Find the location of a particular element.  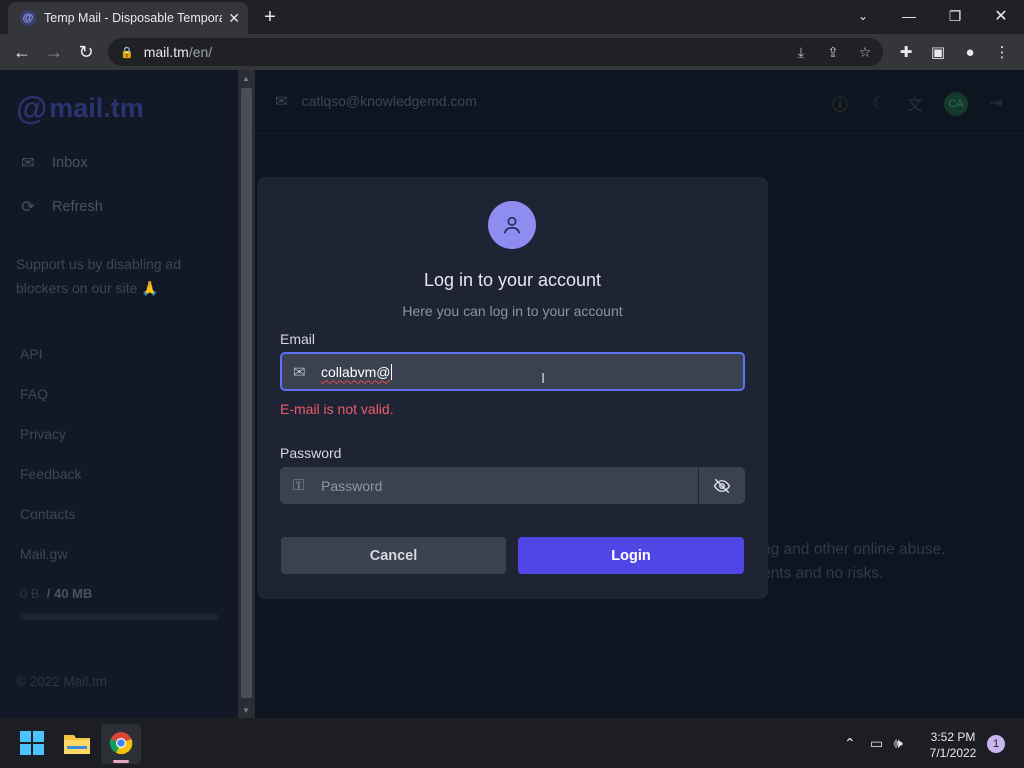

extensions-icon: ✚ is located at coordinates (906, 52).